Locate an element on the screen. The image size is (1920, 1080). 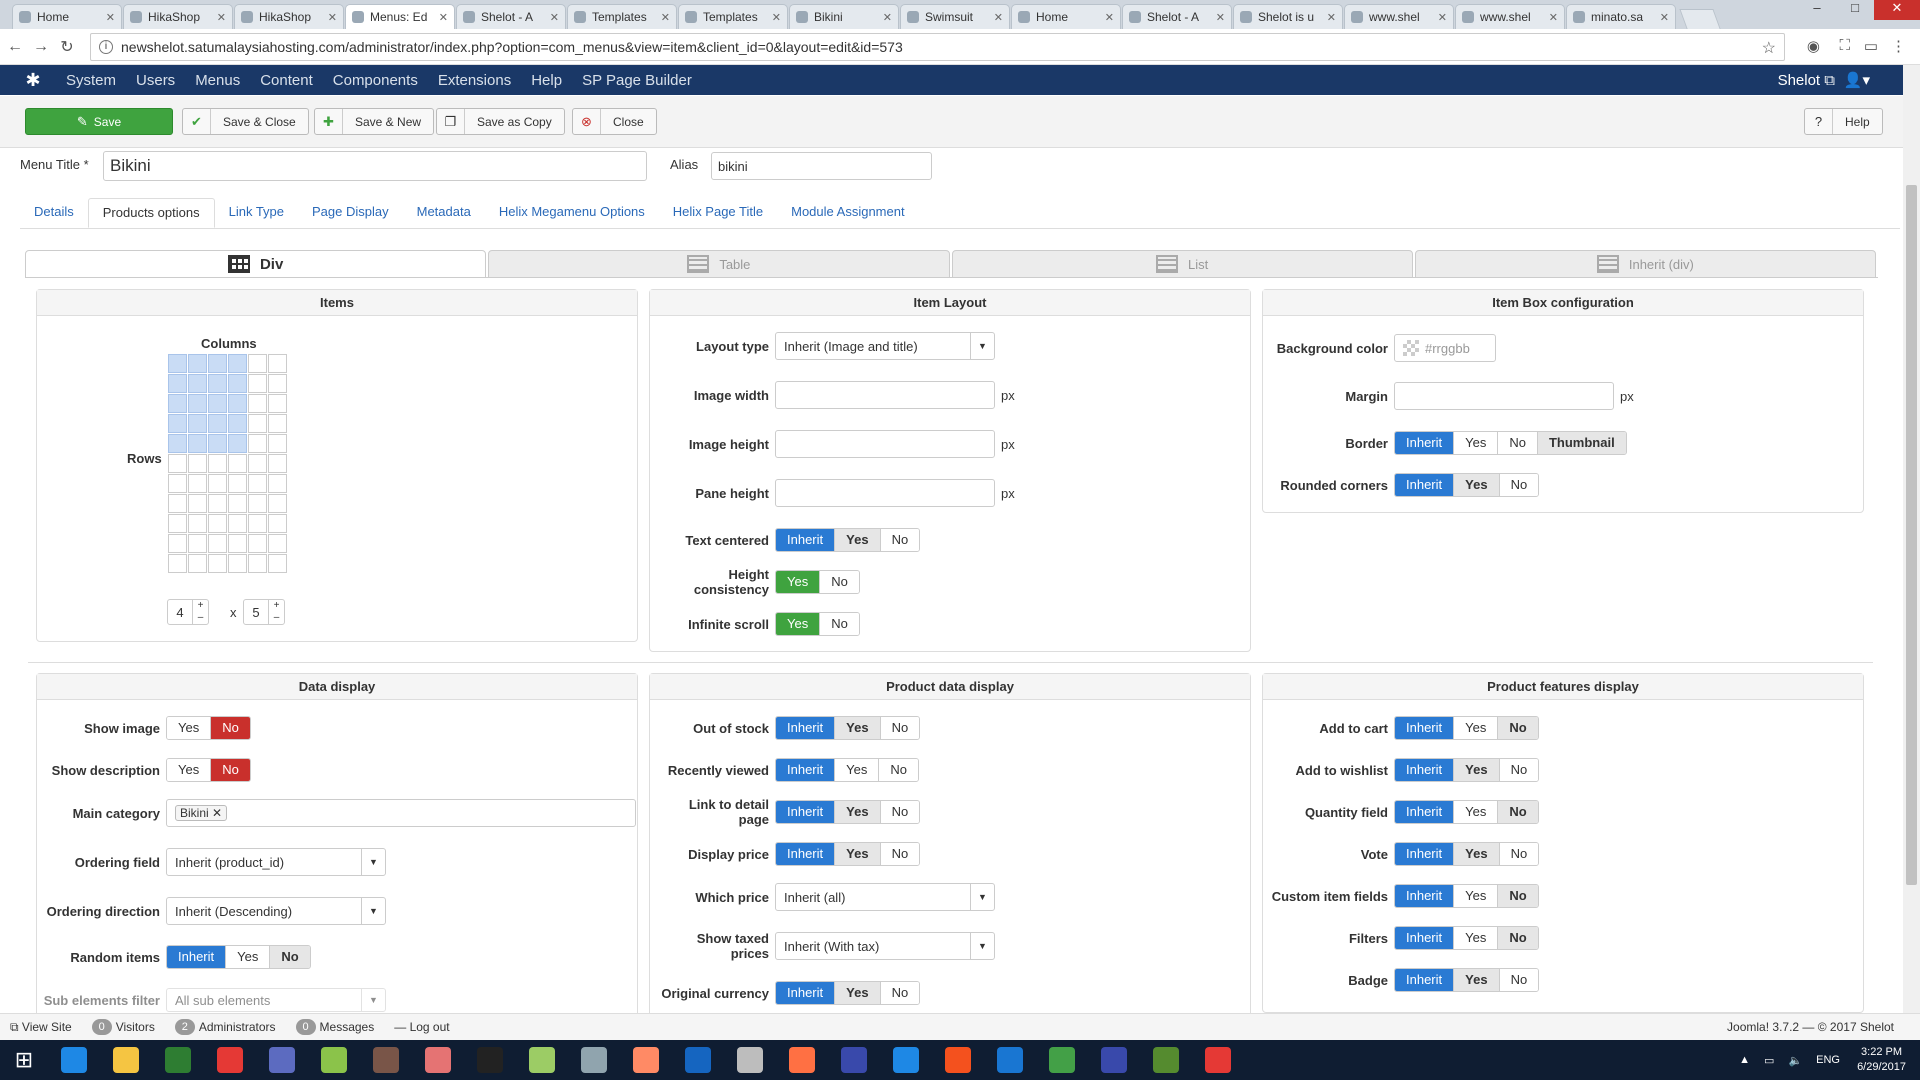
close-window-icon: ✕ is located at coordinates (1897, 10).